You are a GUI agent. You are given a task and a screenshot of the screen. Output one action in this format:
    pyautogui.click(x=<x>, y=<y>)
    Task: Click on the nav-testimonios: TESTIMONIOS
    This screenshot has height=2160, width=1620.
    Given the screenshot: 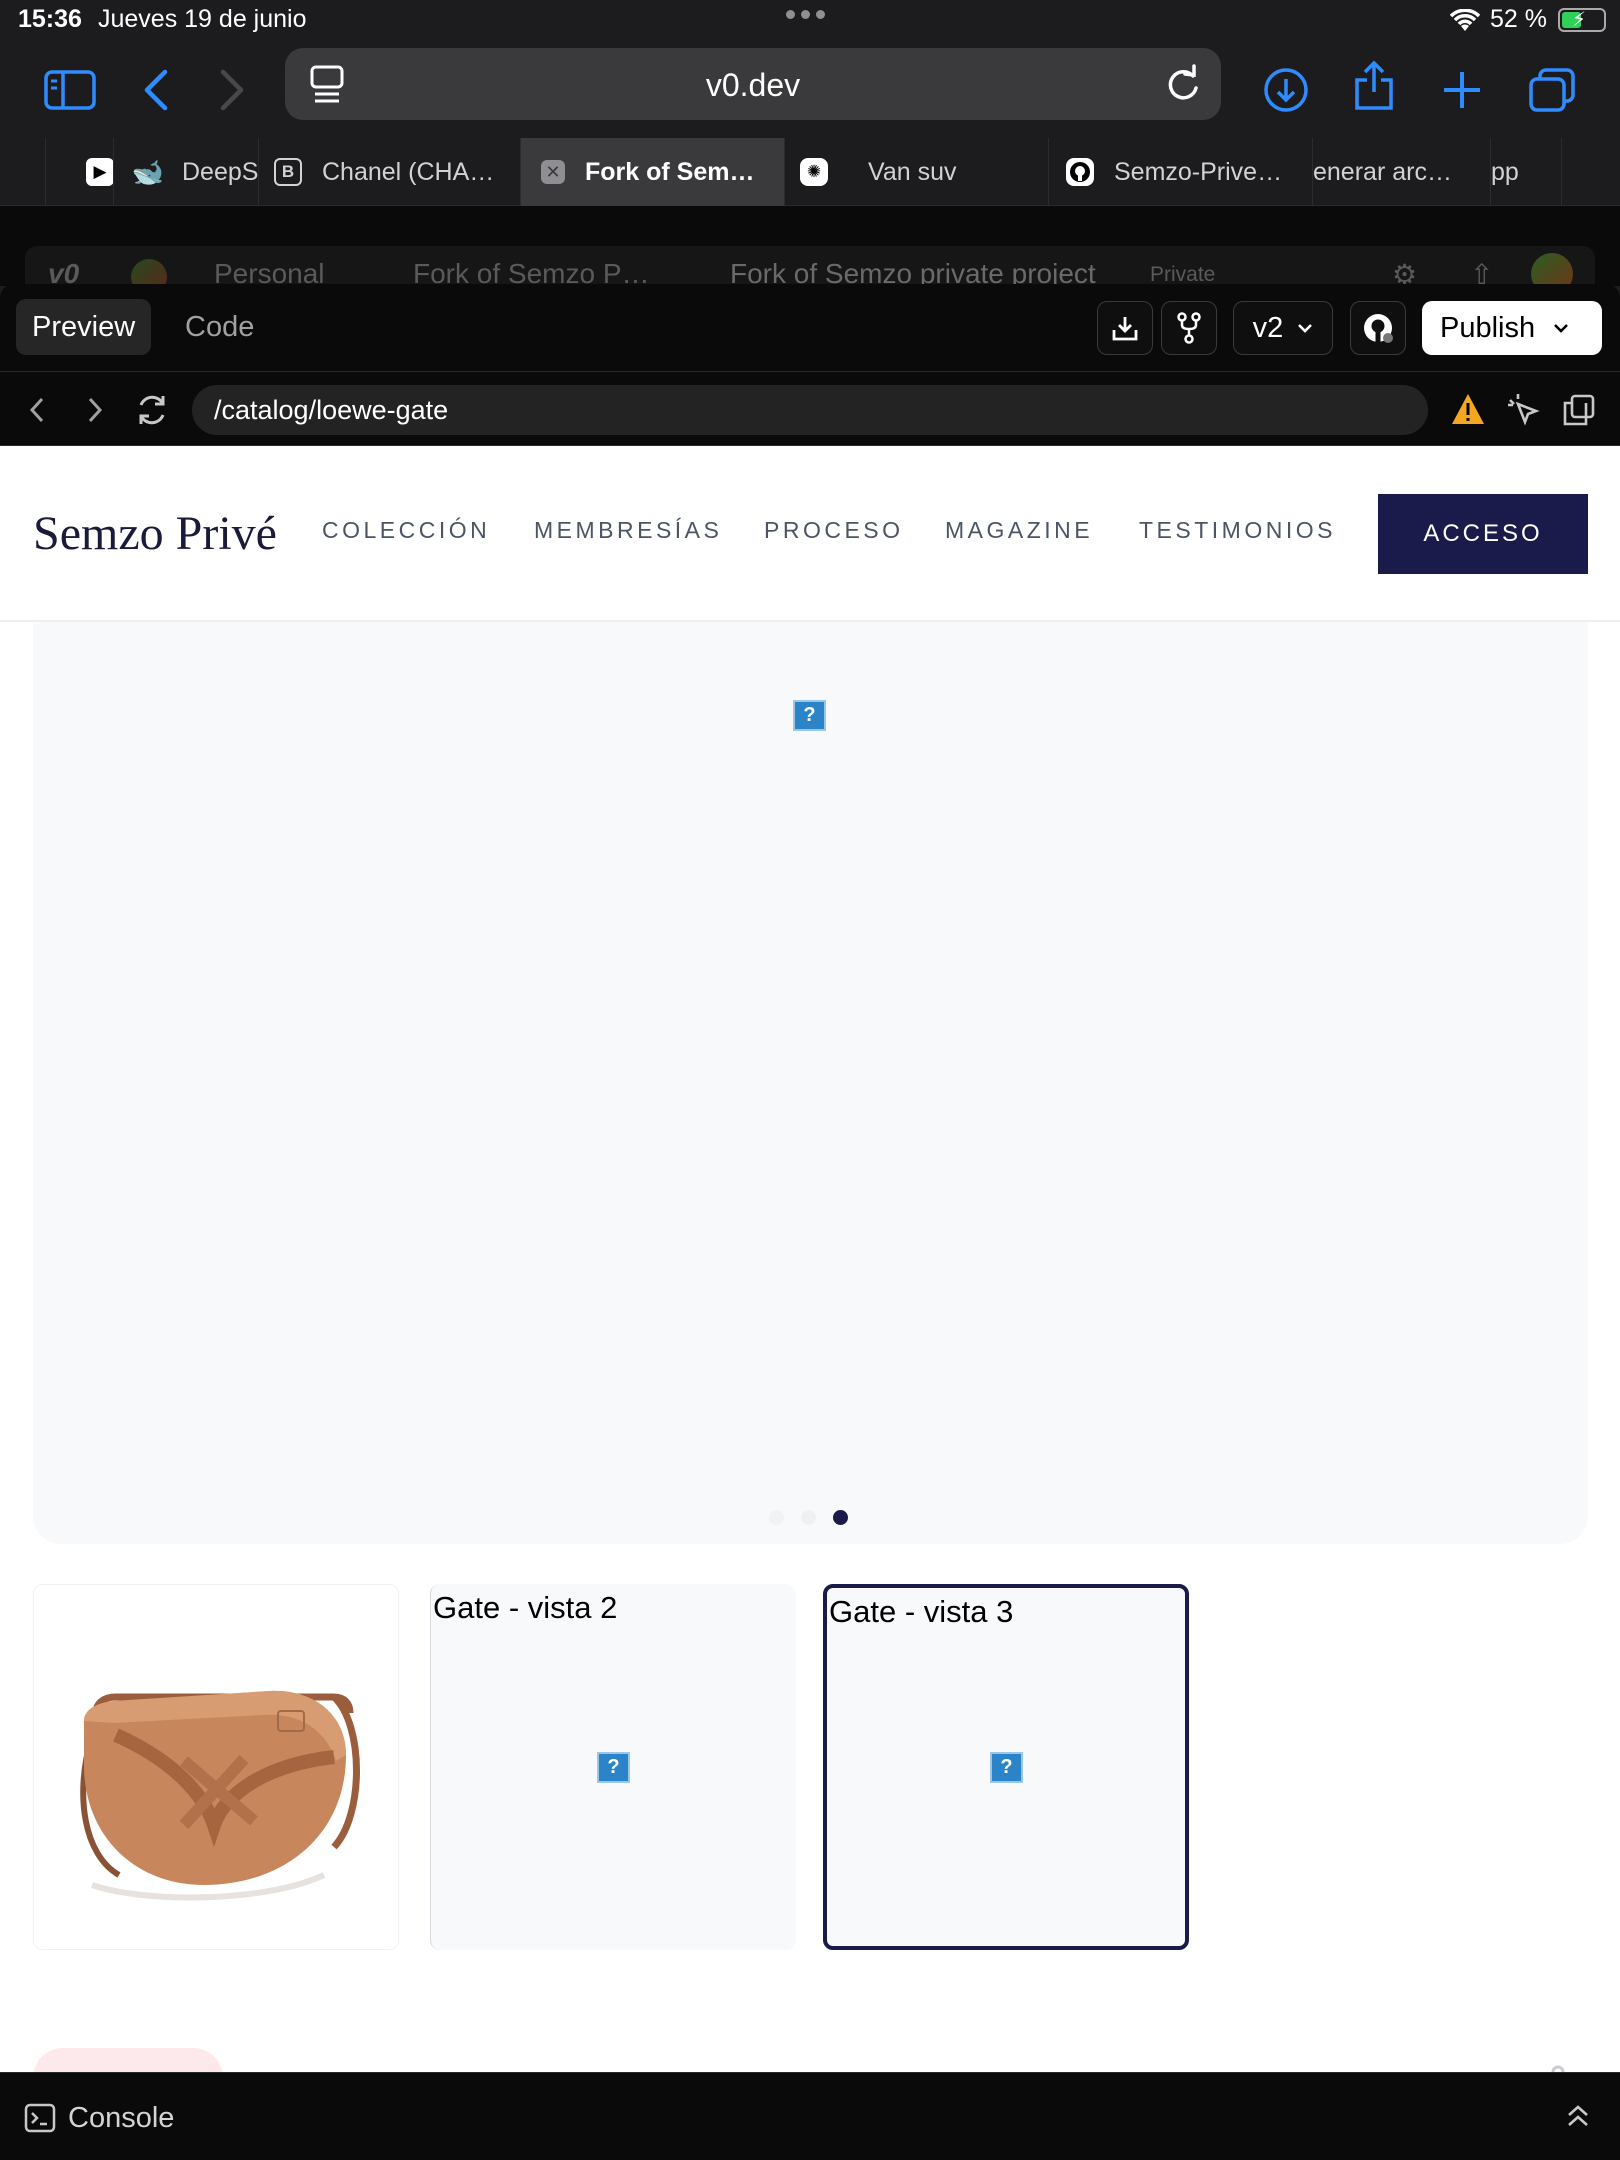 What is the action you would take?
    pyautogui.click(x=1237, y=530)
    